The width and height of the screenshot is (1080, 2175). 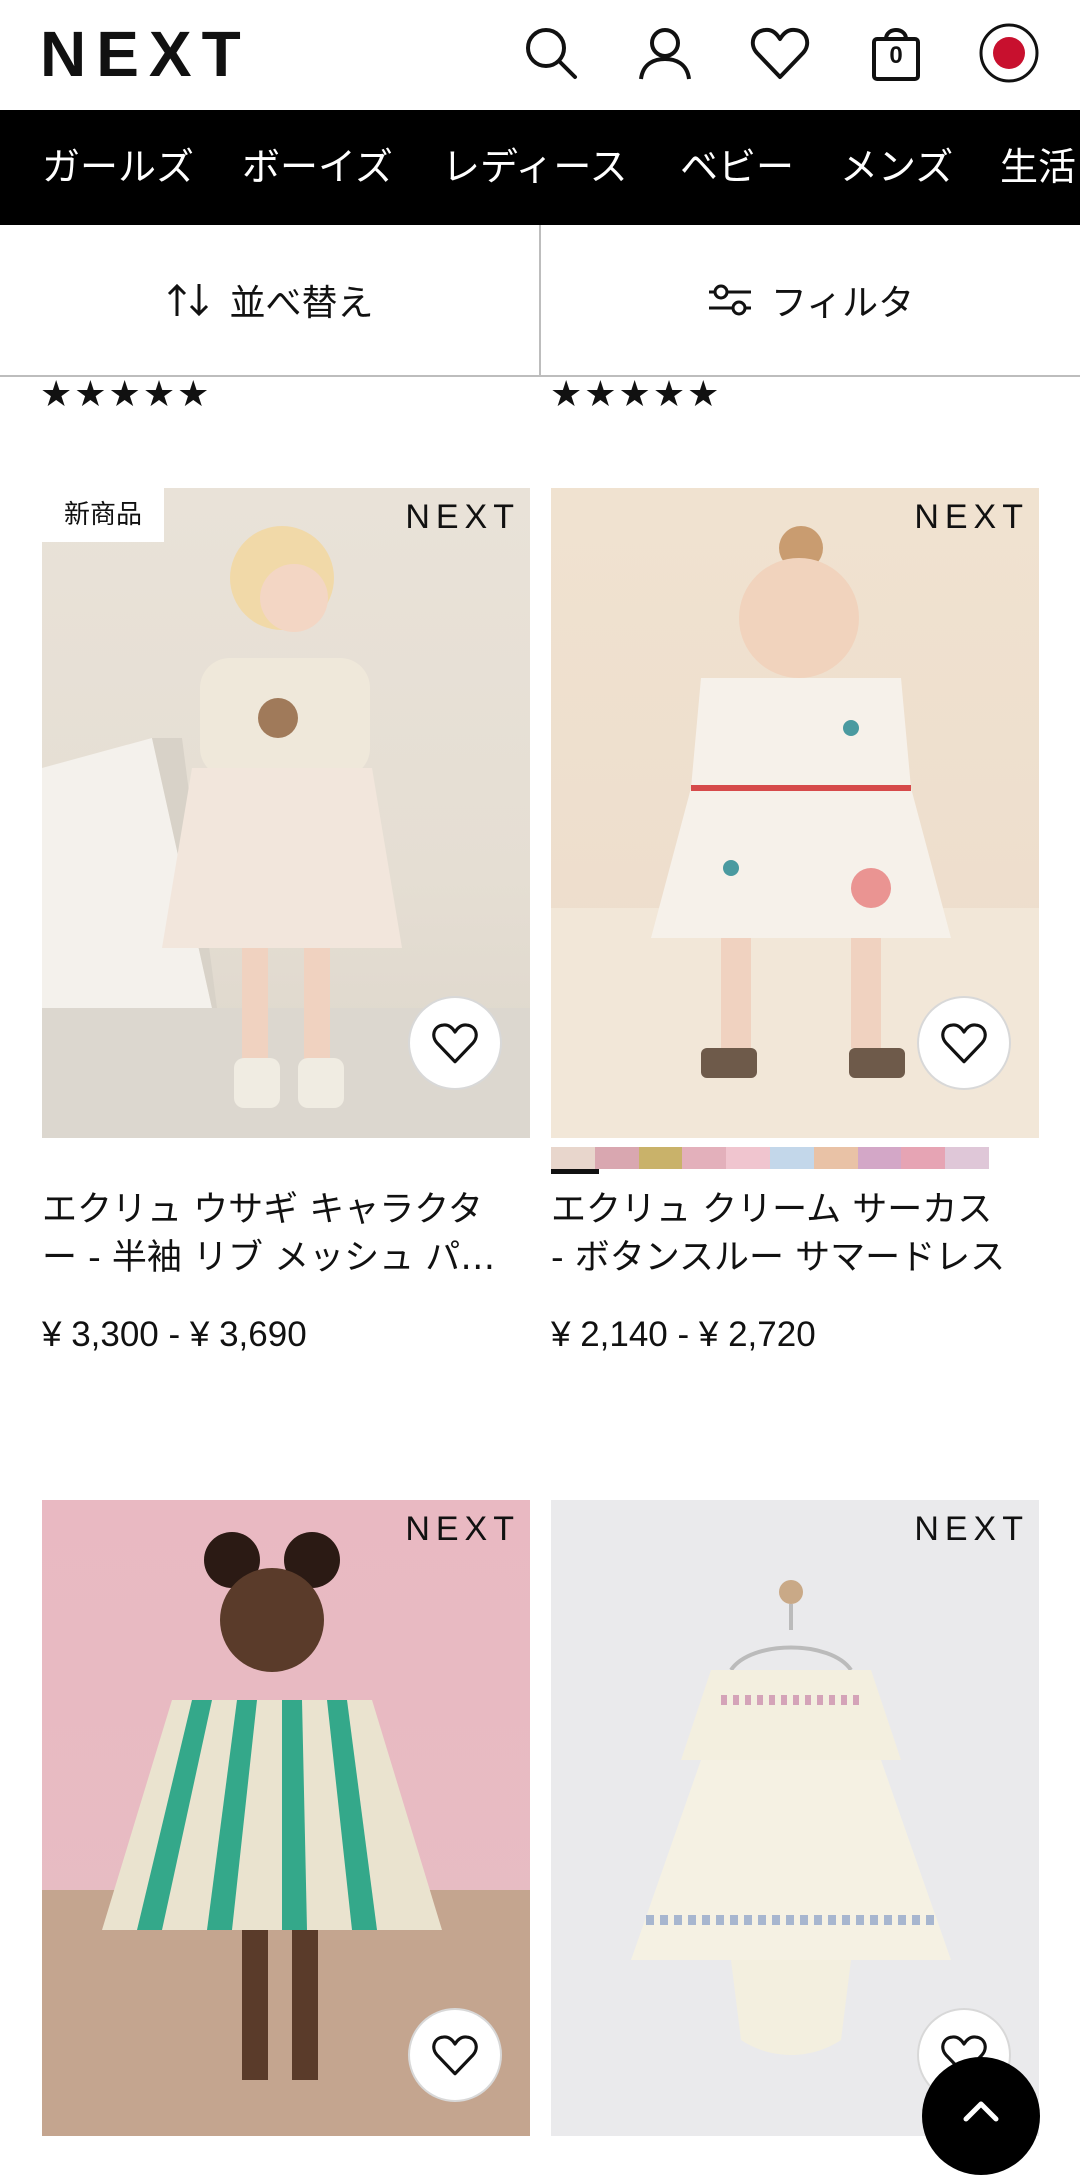 I want to click on bag-count: 0, so click(x=896, y=55).